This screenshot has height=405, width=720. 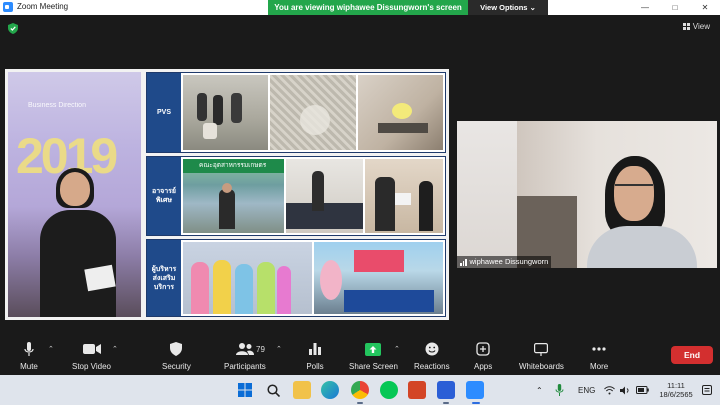 I want to click on show-hidden-icons-caret-icon: ⌃, so click(x=539, y=390).